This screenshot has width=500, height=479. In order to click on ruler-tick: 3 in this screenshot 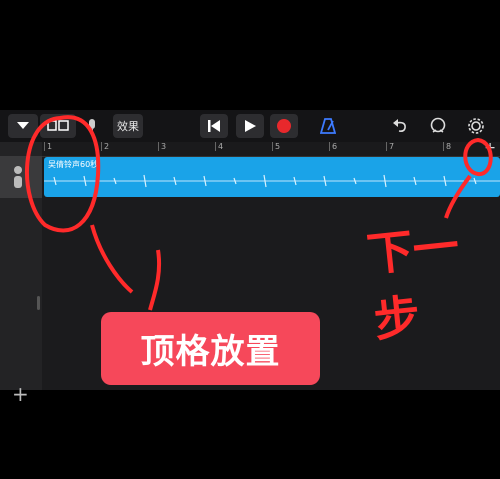, I will do `click(162, 146)`.